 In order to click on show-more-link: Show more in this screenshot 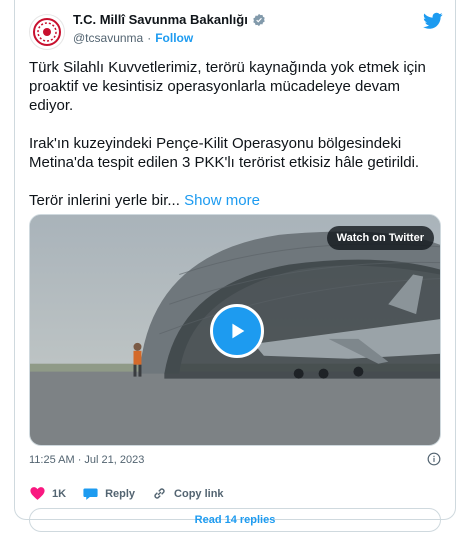, I will do `click(222, 200)`.